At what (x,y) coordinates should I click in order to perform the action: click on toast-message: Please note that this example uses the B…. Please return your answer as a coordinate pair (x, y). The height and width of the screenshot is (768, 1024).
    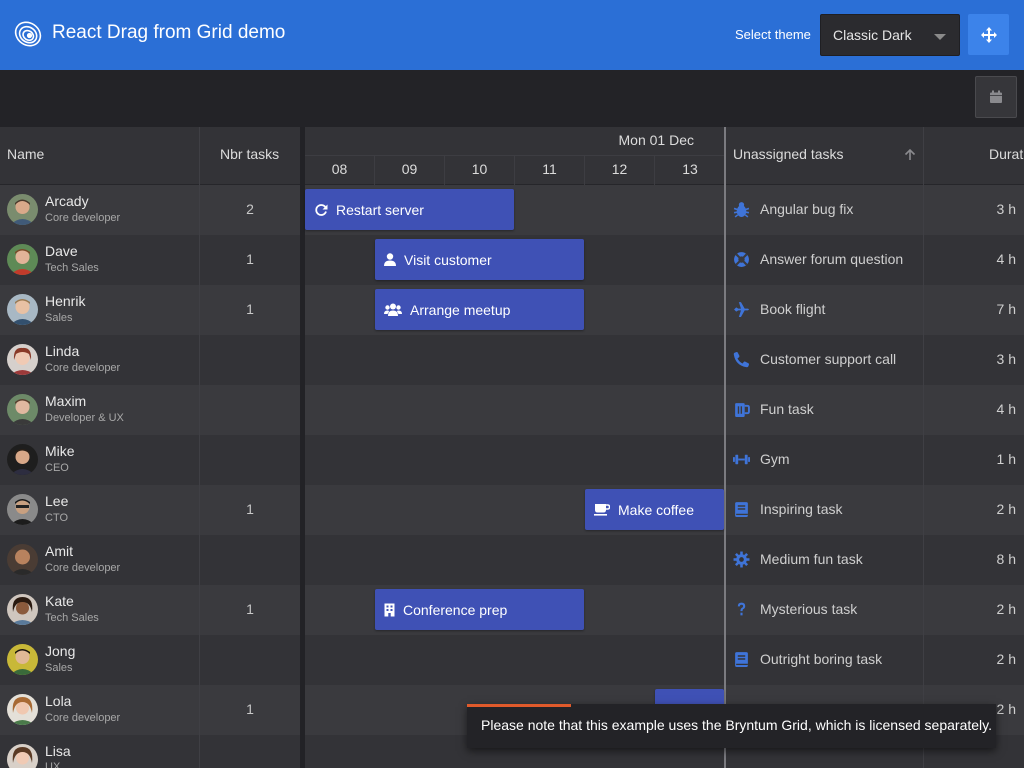
    Looking at the image, I should click on (736, 725).